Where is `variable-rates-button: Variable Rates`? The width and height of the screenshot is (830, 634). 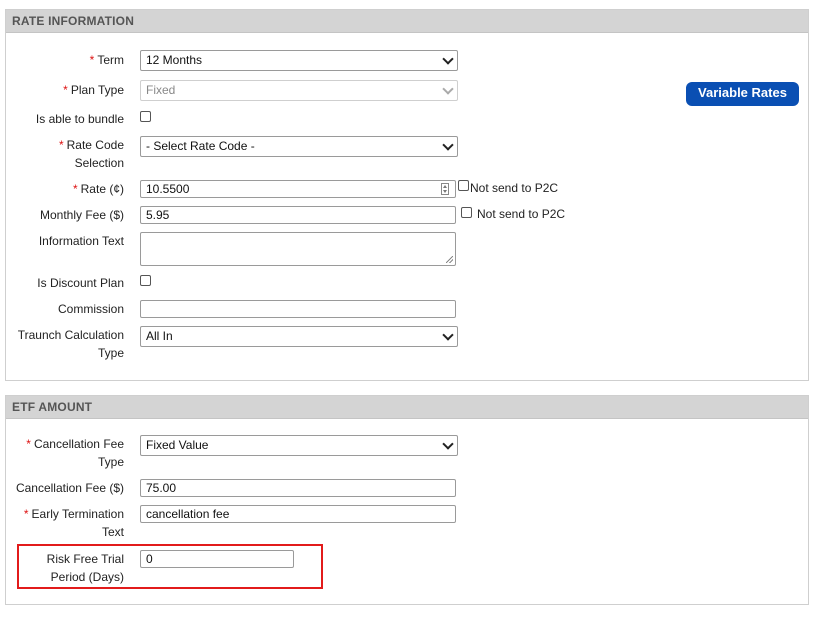 variable-rates-button: Variable Rates is located at coordinates (742, 94).